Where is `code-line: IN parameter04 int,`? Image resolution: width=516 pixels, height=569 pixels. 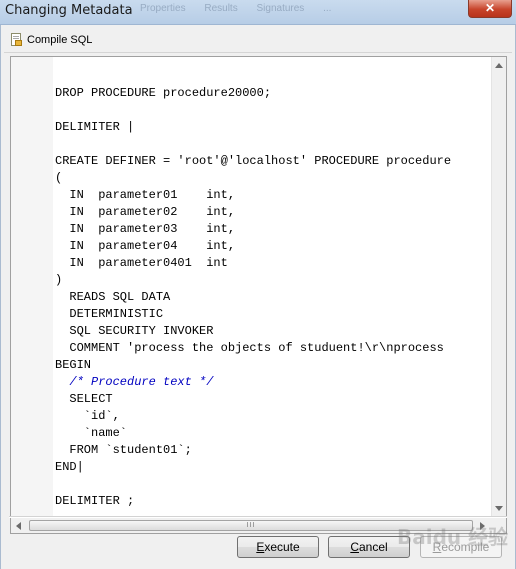 code-line: IN parameter04 int, is located at coordinates (145, 246).